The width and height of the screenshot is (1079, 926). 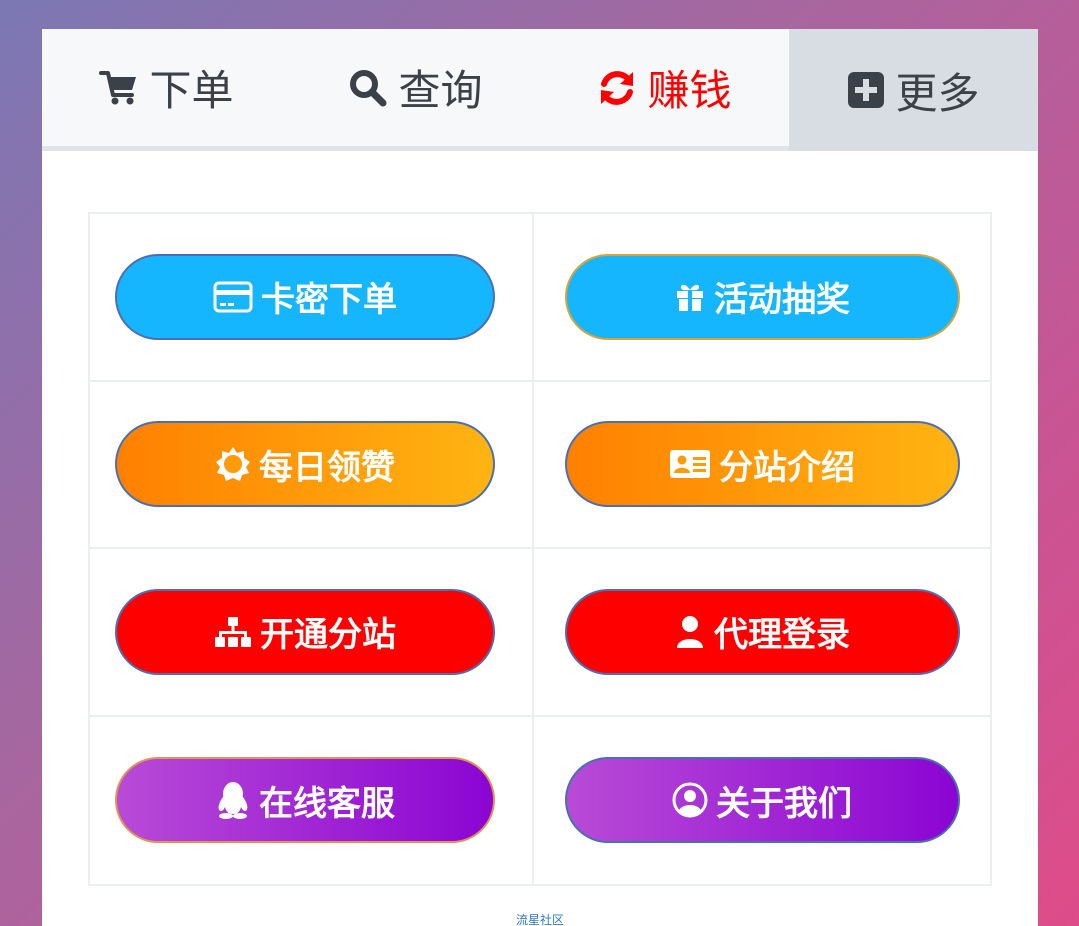 What do you see at coordinates (415, 148) in the screenshot?
I see `tab-underline` at bounding box center [415, 148].